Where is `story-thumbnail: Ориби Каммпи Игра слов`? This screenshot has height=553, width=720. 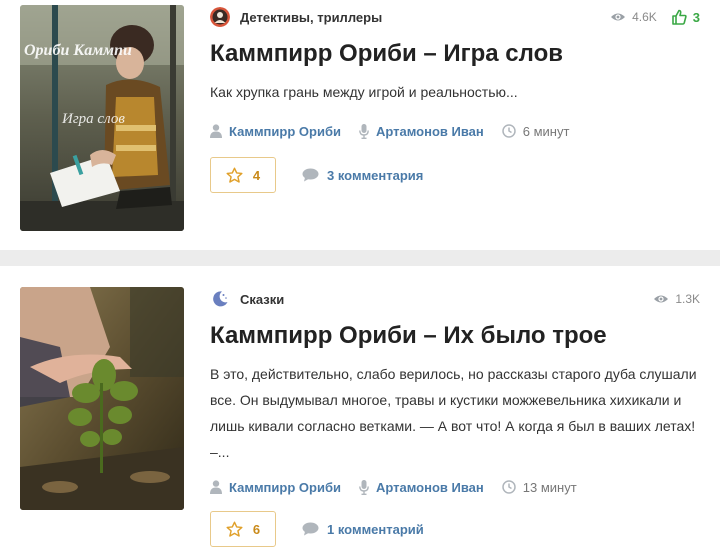 story-thumbnail: Ориби Каммпи Игра слов is located at coordinates (102, 118).